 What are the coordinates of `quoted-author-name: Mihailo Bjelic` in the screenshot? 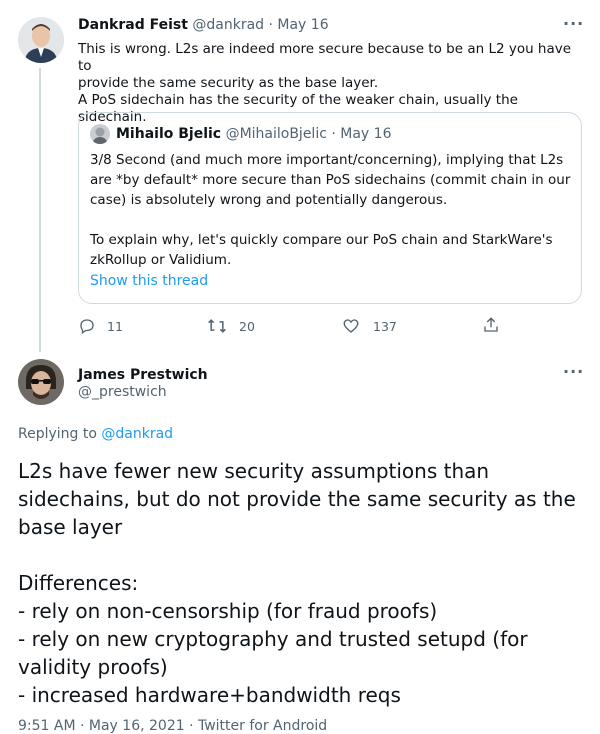 It's located at (169, 134).